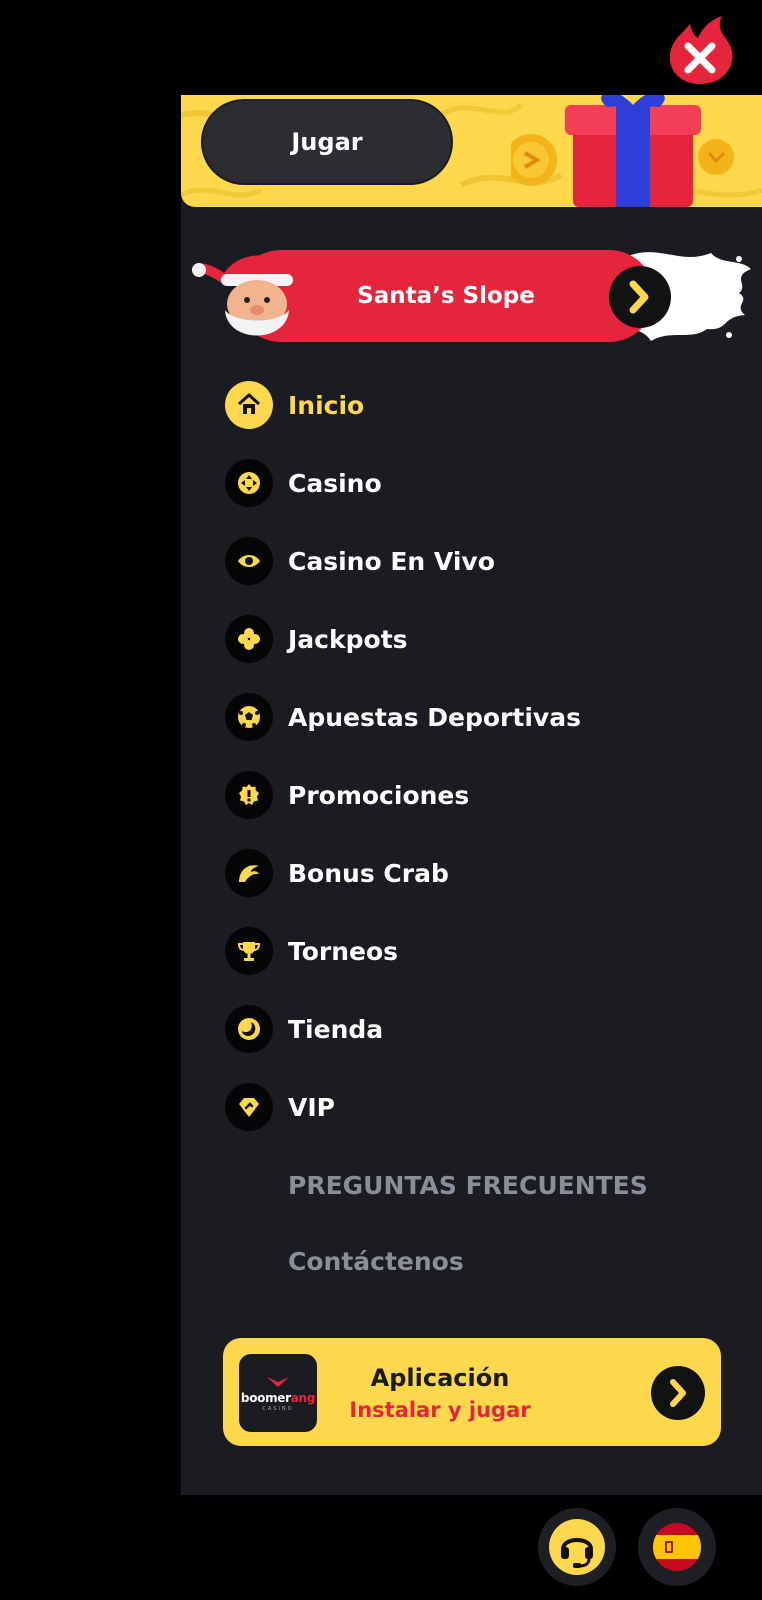 This screenshot has height=1600, width=762. Describe the element at coordinates (446, 296) in the screenshot. I see `promo-label: Santa’s Slope` at that location.